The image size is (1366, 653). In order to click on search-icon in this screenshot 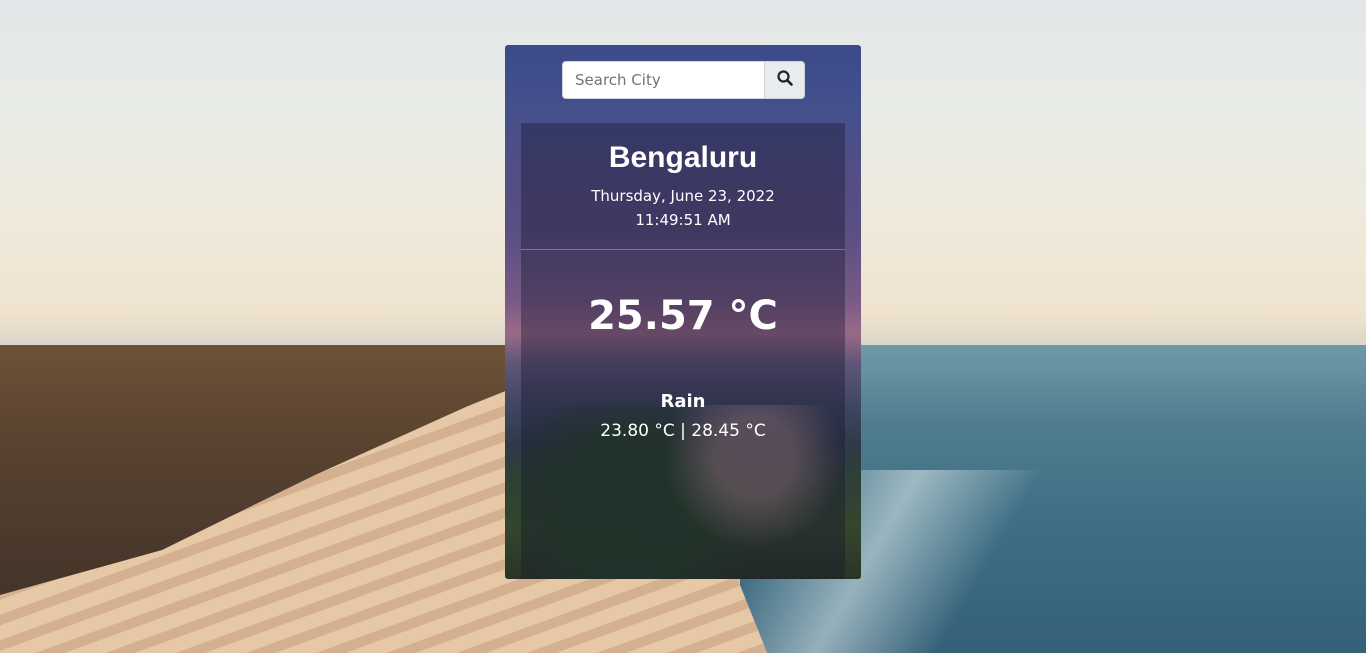, I will do `click(784, 80)`.